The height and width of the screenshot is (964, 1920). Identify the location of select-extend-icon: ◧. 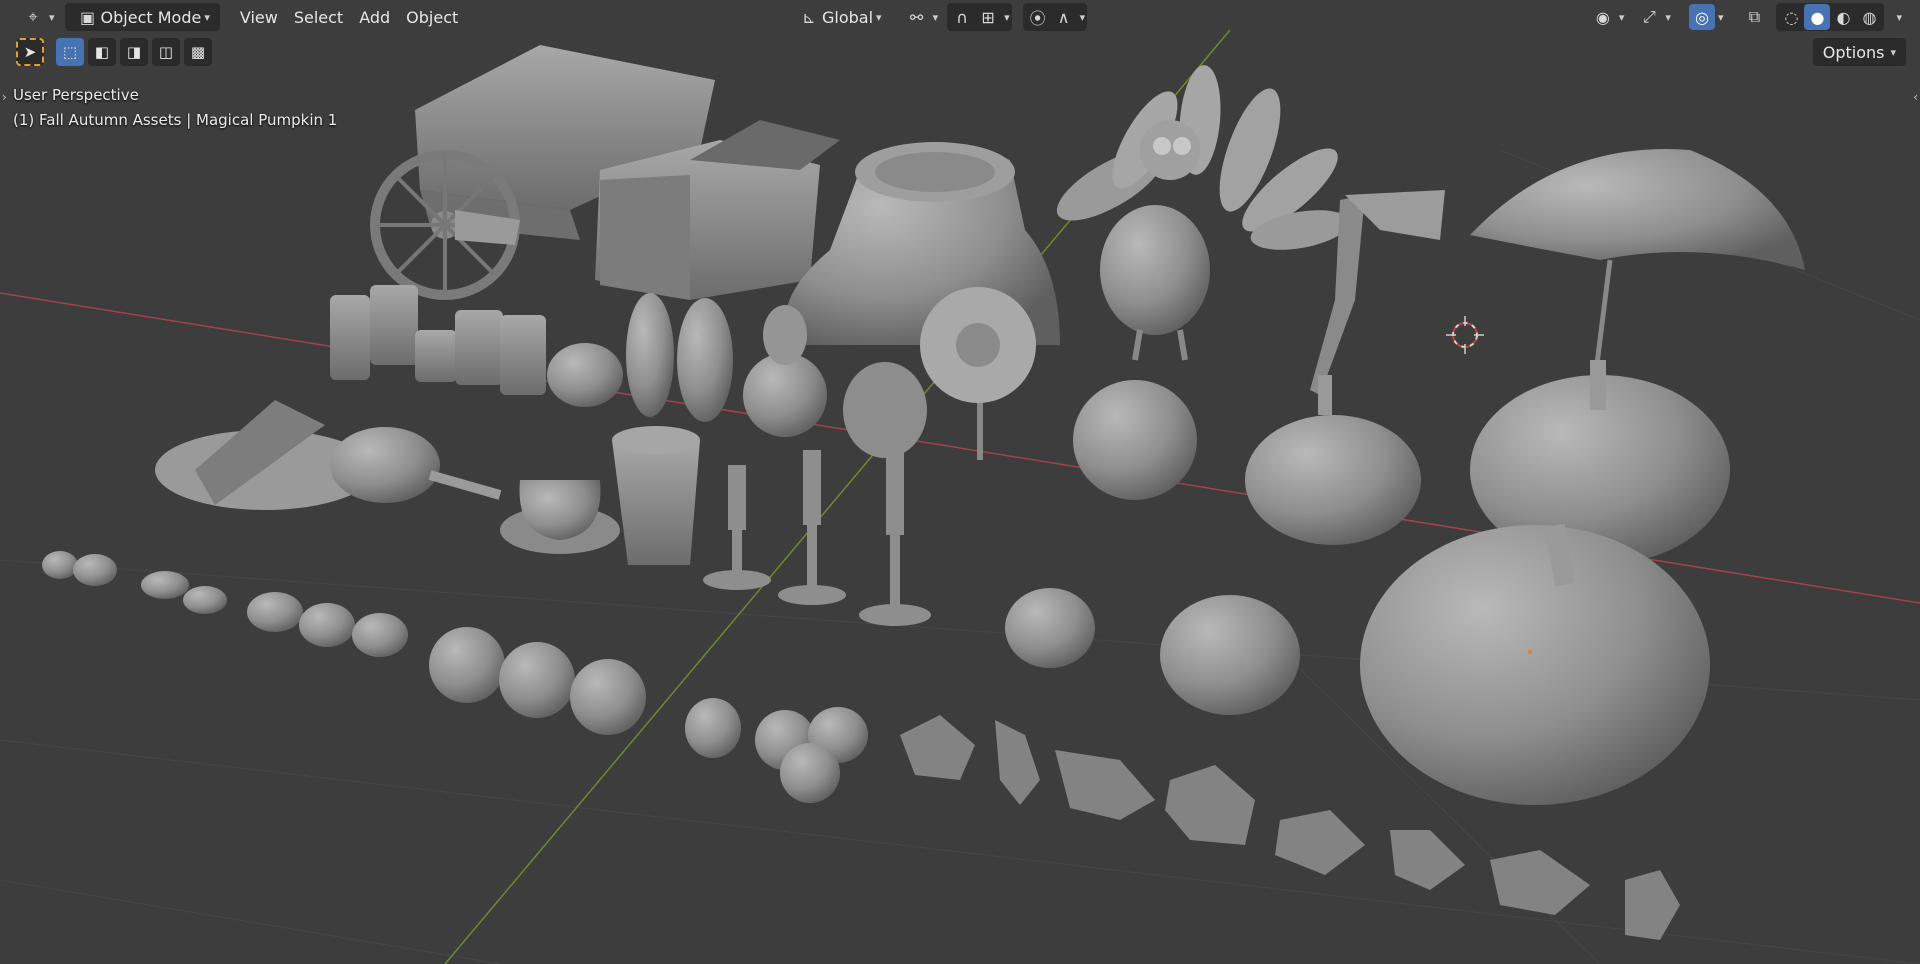
(102, 52).